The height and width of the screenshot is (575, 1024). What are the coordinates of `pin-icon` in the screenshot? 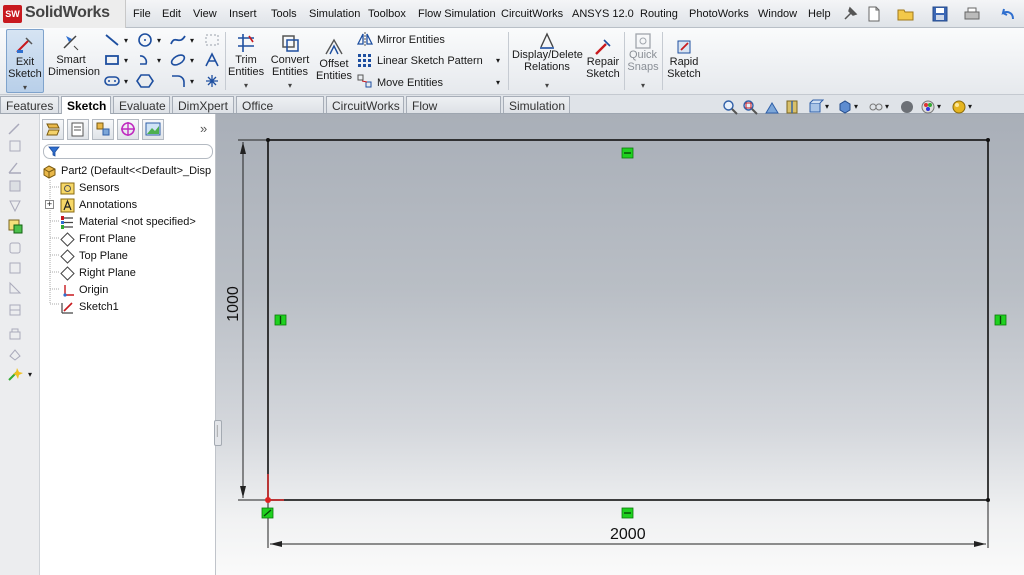 It's located at (850, 14).